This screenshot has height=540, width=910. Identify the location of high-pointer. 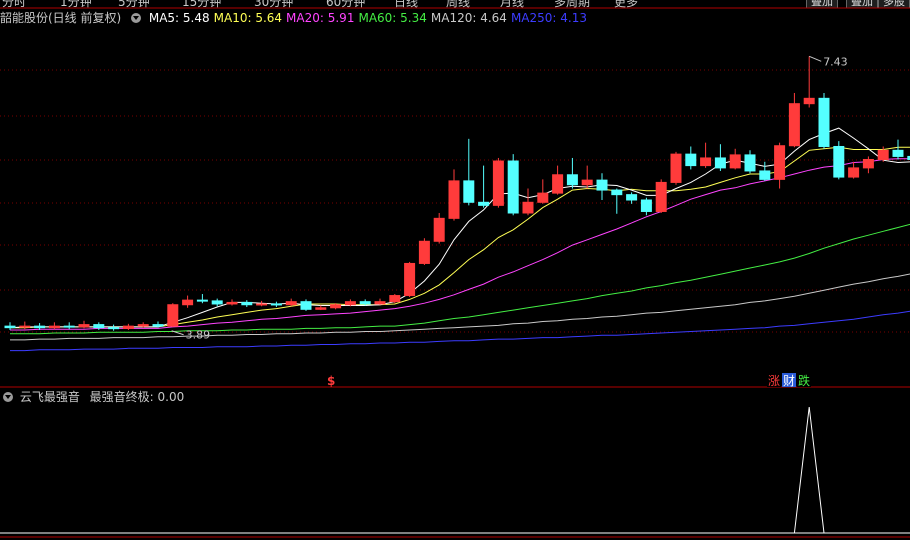
(815, 58).